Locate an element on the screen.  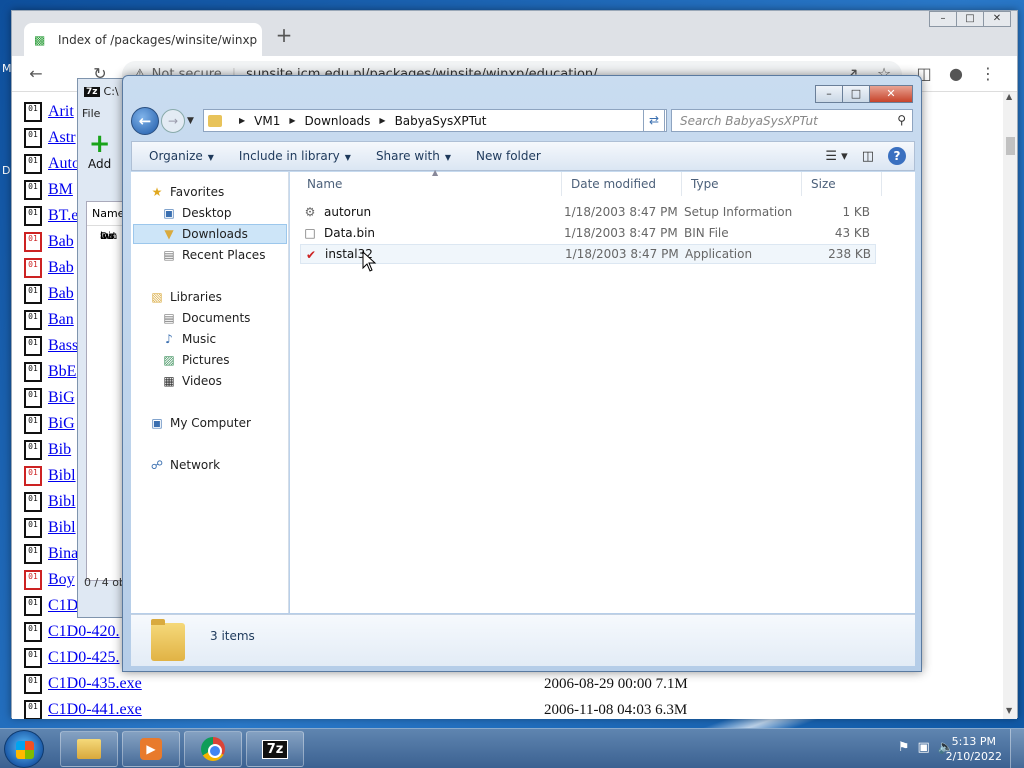
start-button is located at coordinates (24, 749).